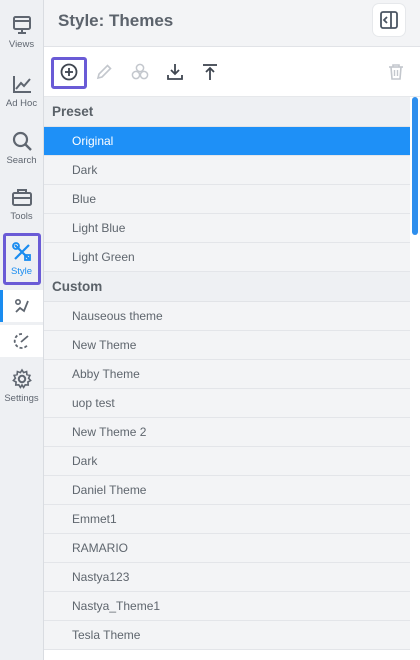 The image size is (420, 660). I want to click on rail-sub-themes, so click(21, 306).